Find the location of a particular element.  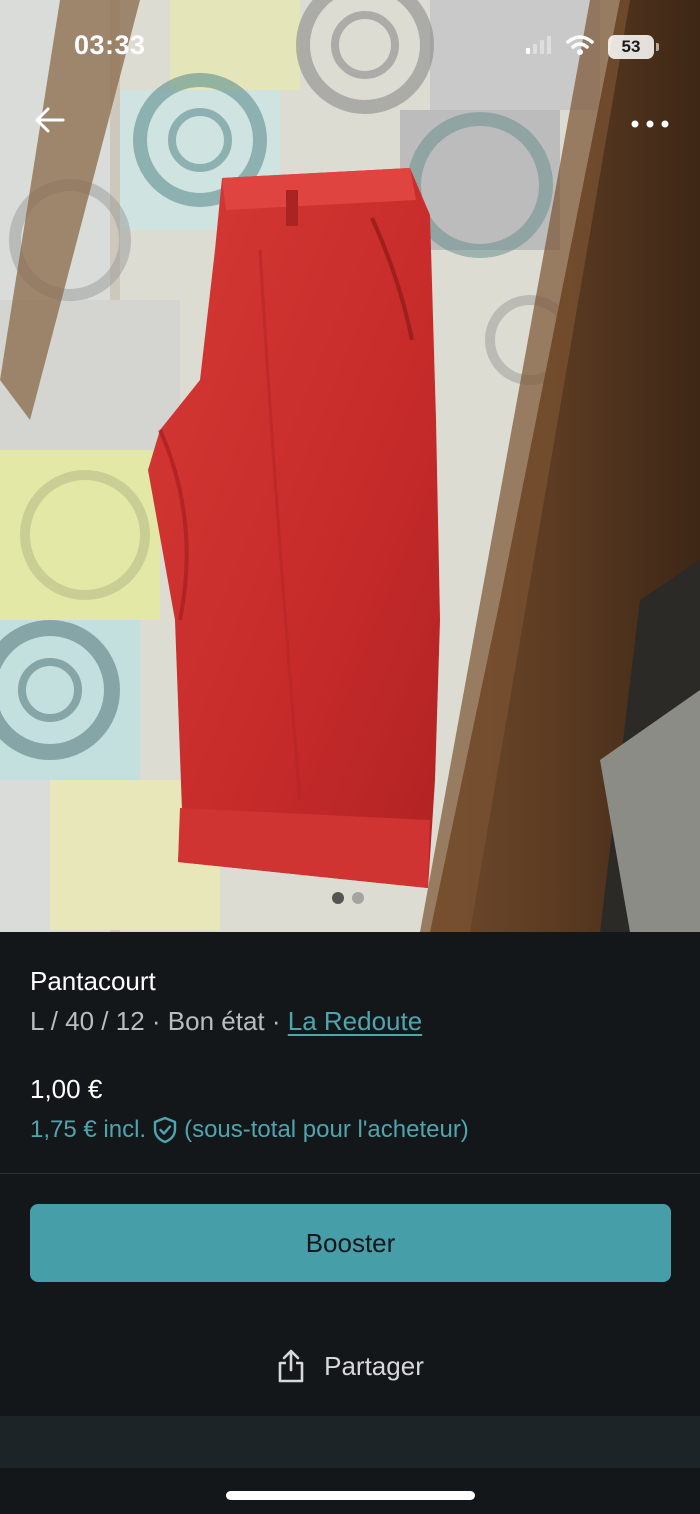

share-icon is located at coordinates (291, 1366).